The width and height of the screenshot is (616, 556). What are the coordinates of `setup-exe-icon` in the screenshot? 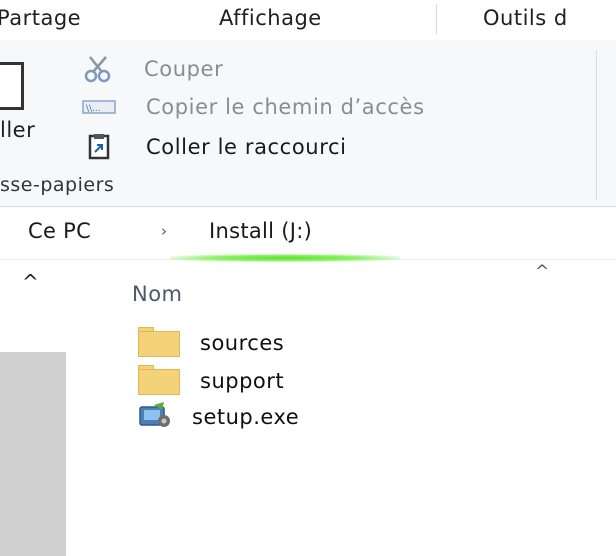 It's located at (160, 417).